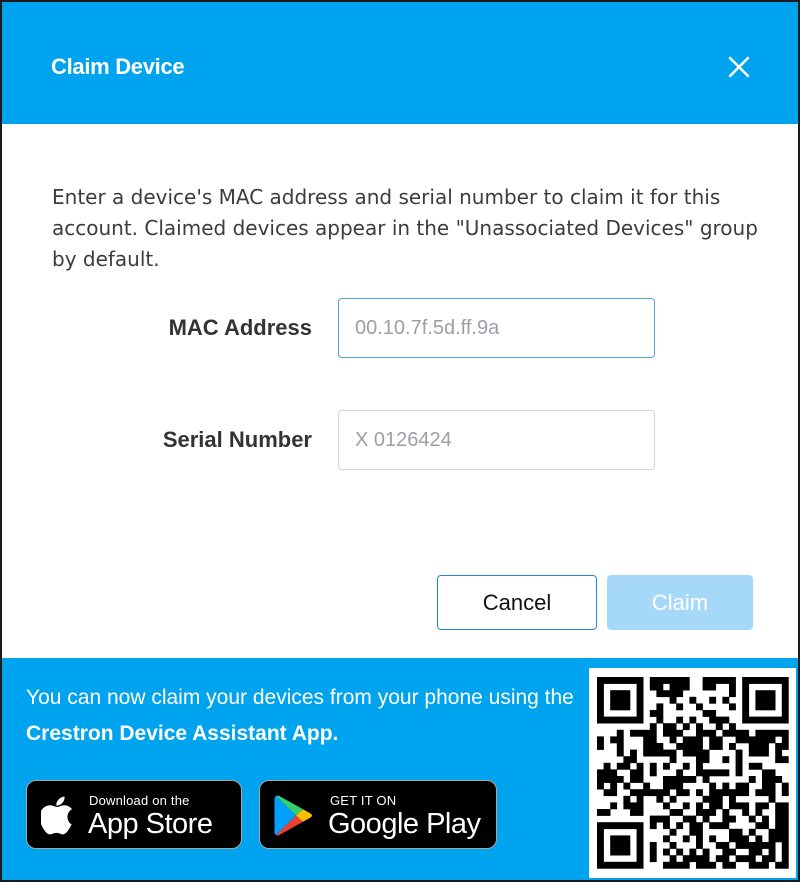 Image resolution: width=800 pixels, height=882 pixels. Describe the element at coordinates (739, 67) in the screenshot. I see `close-icon` at that location.